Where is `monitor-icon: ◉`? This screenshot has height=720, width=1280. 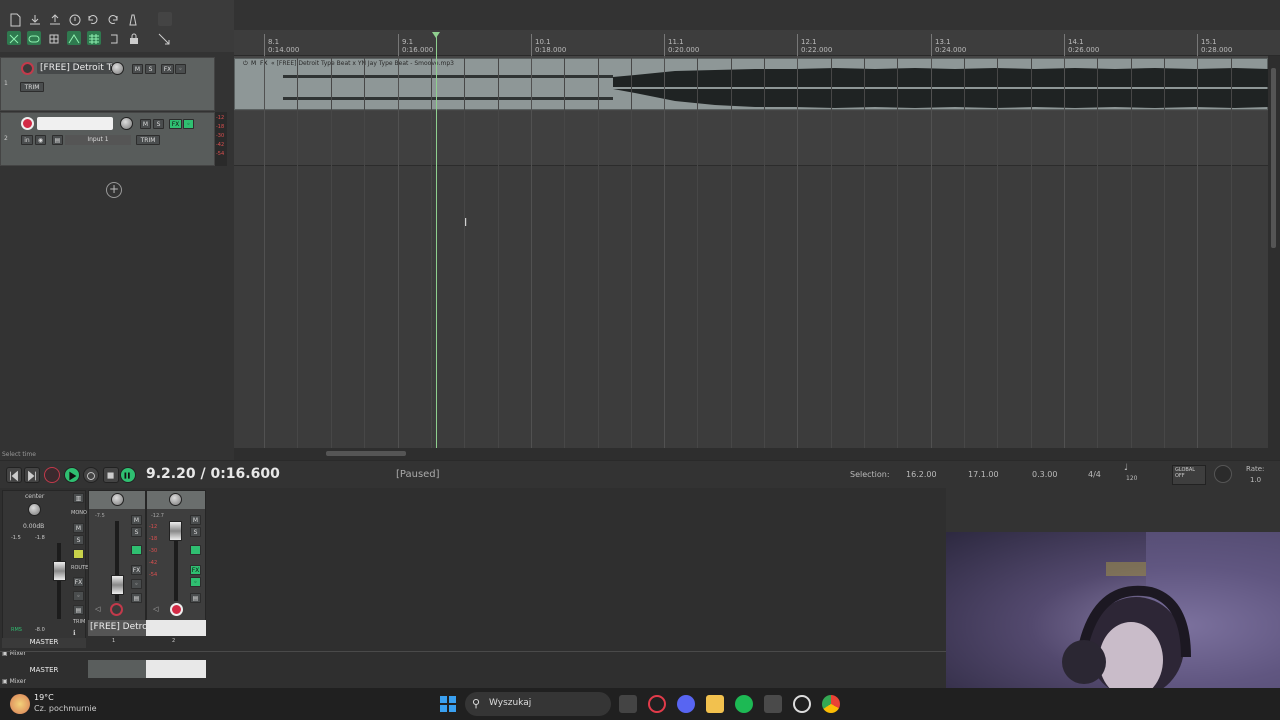
monitor-icon: ◉ is located at coordinates (40, 140).